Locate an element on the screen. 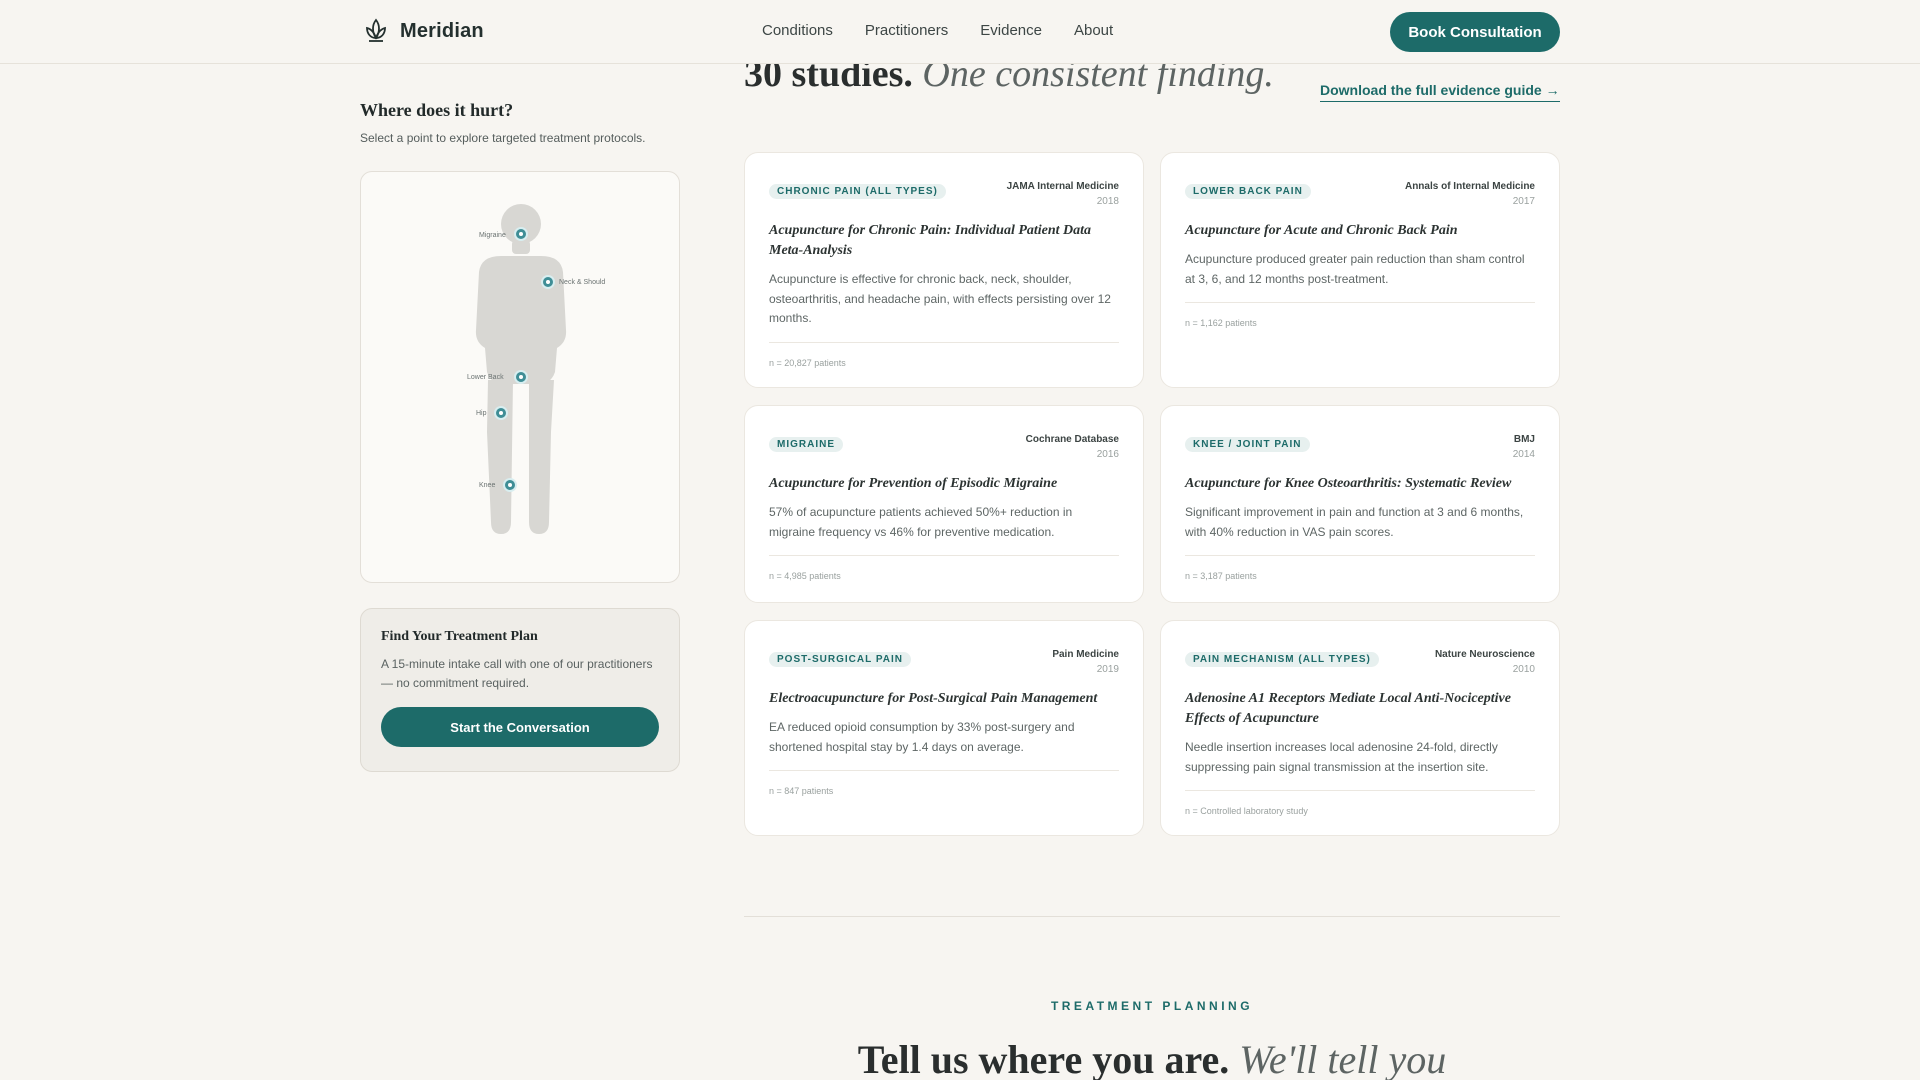 The height and width of the screenshot is (1080, 1920). study-journal: Nature Neuroscience is located at coordinates (1484, 654).